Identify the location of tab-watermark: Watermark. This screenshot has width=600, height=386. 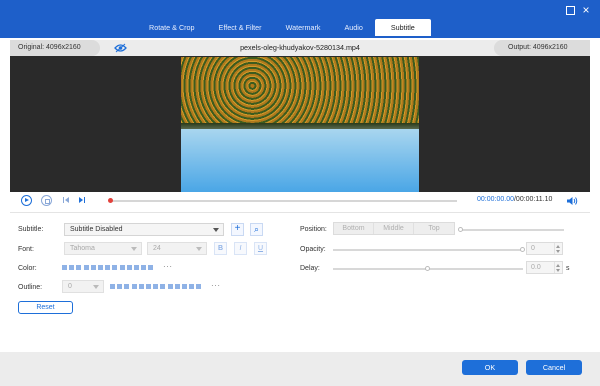
(303, 27).